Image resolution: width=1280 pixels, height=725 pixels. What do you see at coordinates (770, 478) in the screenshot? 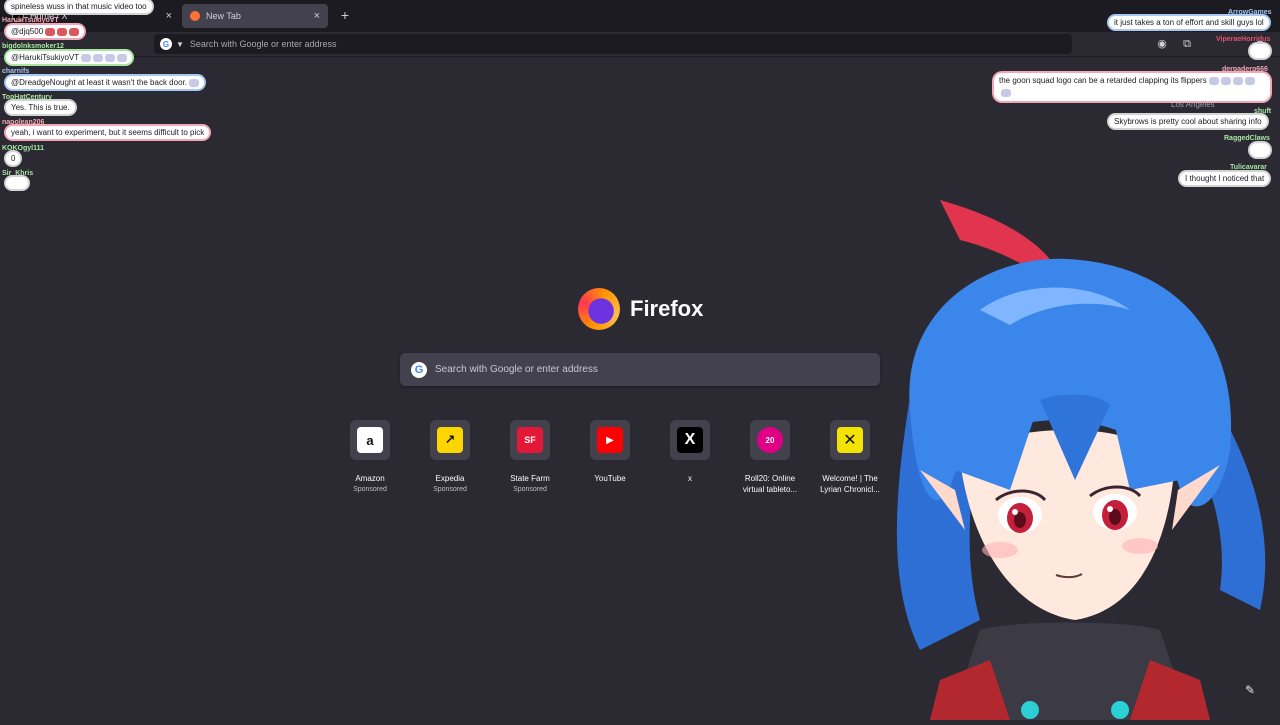
I see `tile-title-line1: Roll20: Online` at bounding box center [770, 478].